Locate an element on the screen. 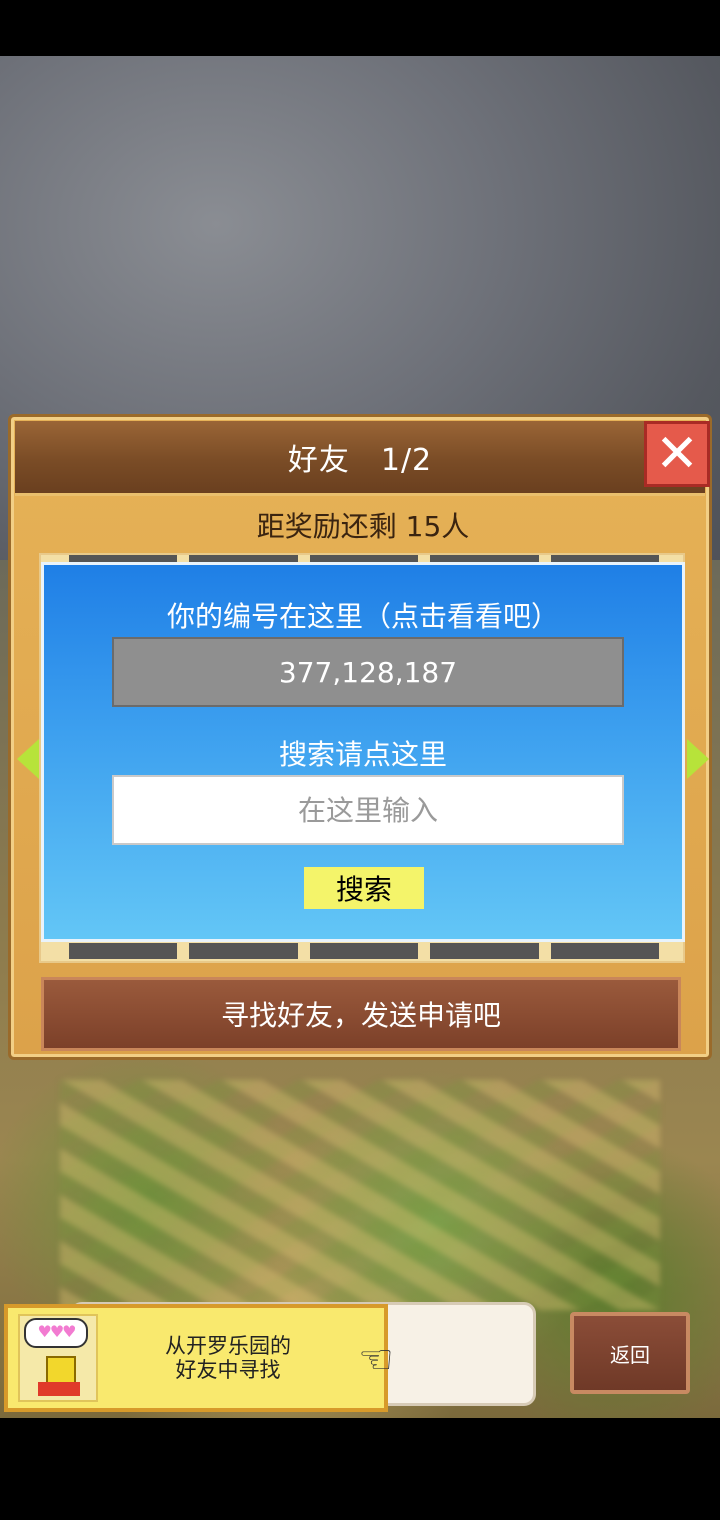 The image size is (720, 1520). your-id-field: 377,128,187 is located at coordinates (368, 672).